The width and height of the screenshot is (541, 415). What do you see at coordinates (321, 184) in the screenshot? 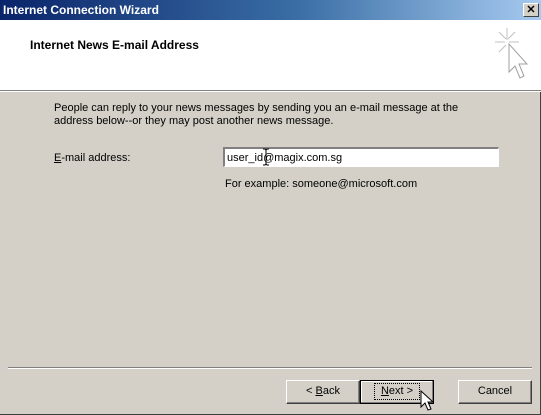
I see `email-example-hint: For example: someone@microsoft.com` at bounding box center [321, 184].